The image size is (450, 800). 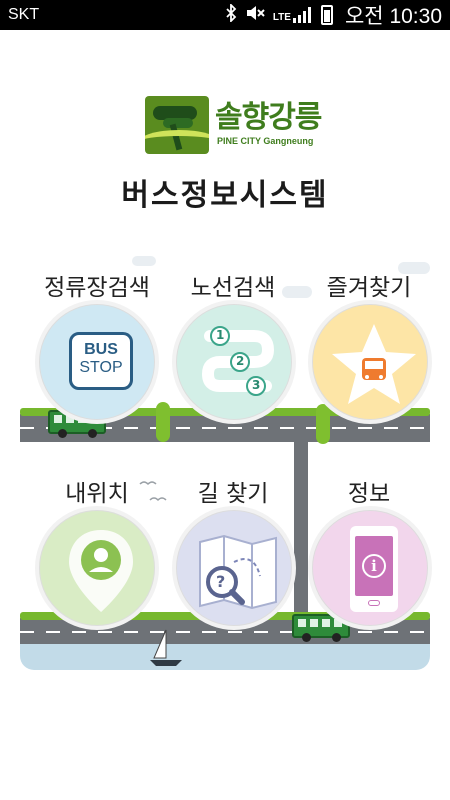 What do you see at coordinates (220, 335) in the screenshot?
I see `route-step-1: 1` at bounding box center [220, 335].